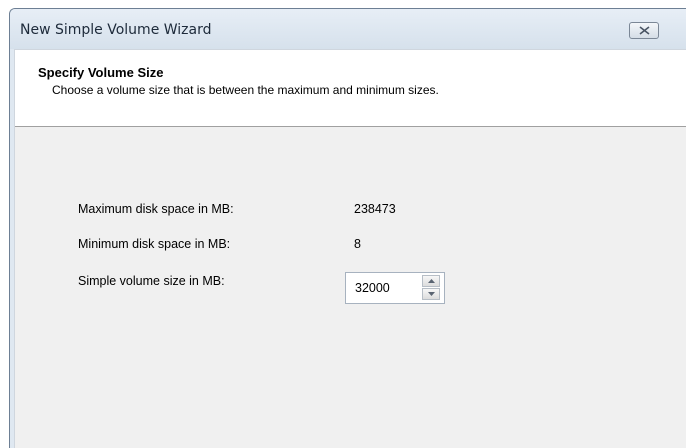 Image resolution: width=686 pixels, height=448 pixels. What do you see at coordinates (156, 209) in the screenshot?
I see `max-disk-space-label: Maximum disk space in MB:` at bounding box center [156, 209].